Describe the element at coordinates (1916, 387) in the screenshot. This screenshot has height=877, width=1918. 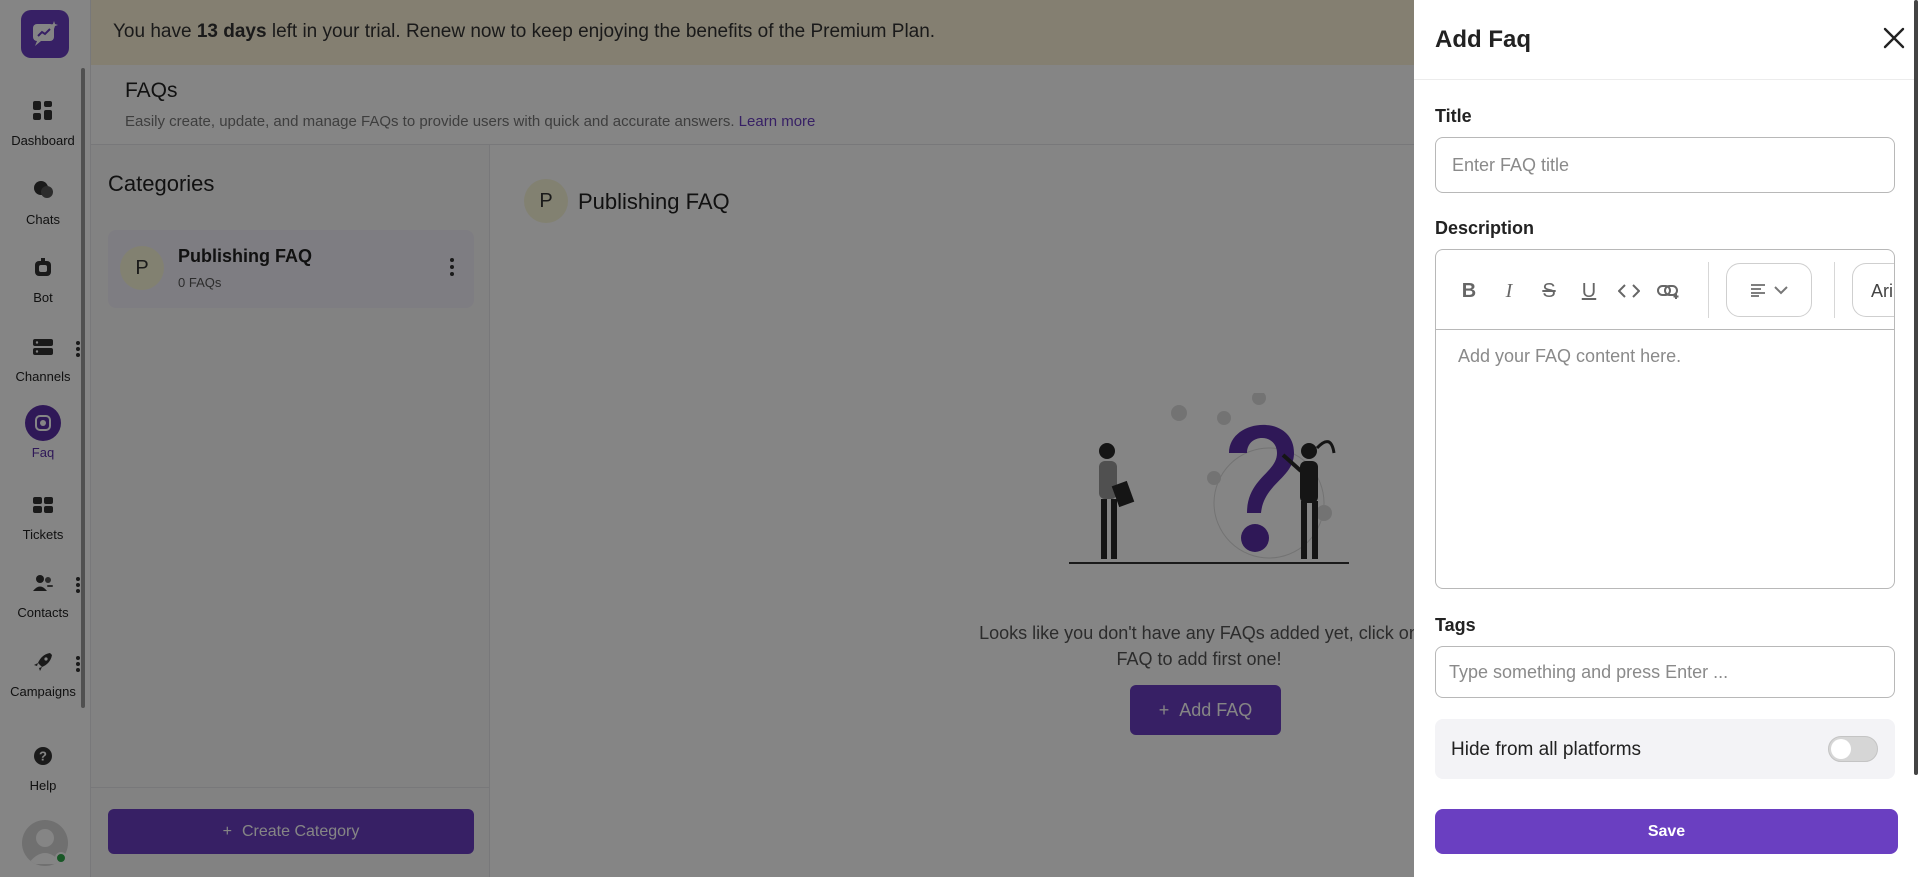
I see `drawer-scrollbar` at that location.